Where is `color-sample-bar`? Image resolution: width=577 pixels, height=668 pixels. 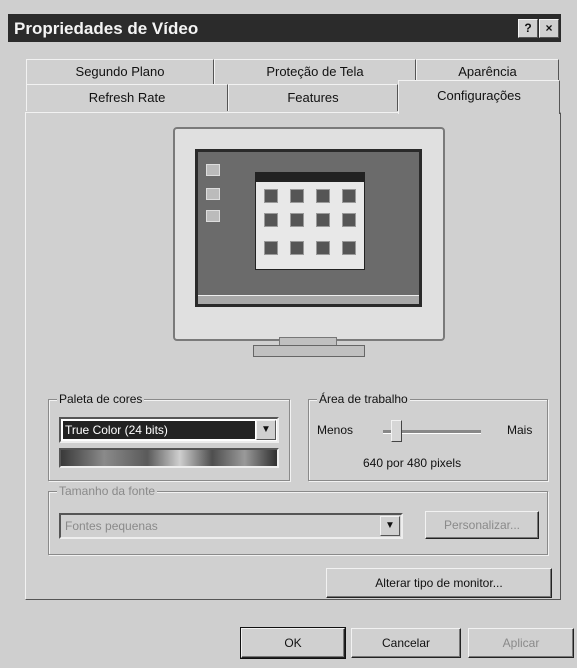
color-sample-bar is located at coordinates (169, 458).